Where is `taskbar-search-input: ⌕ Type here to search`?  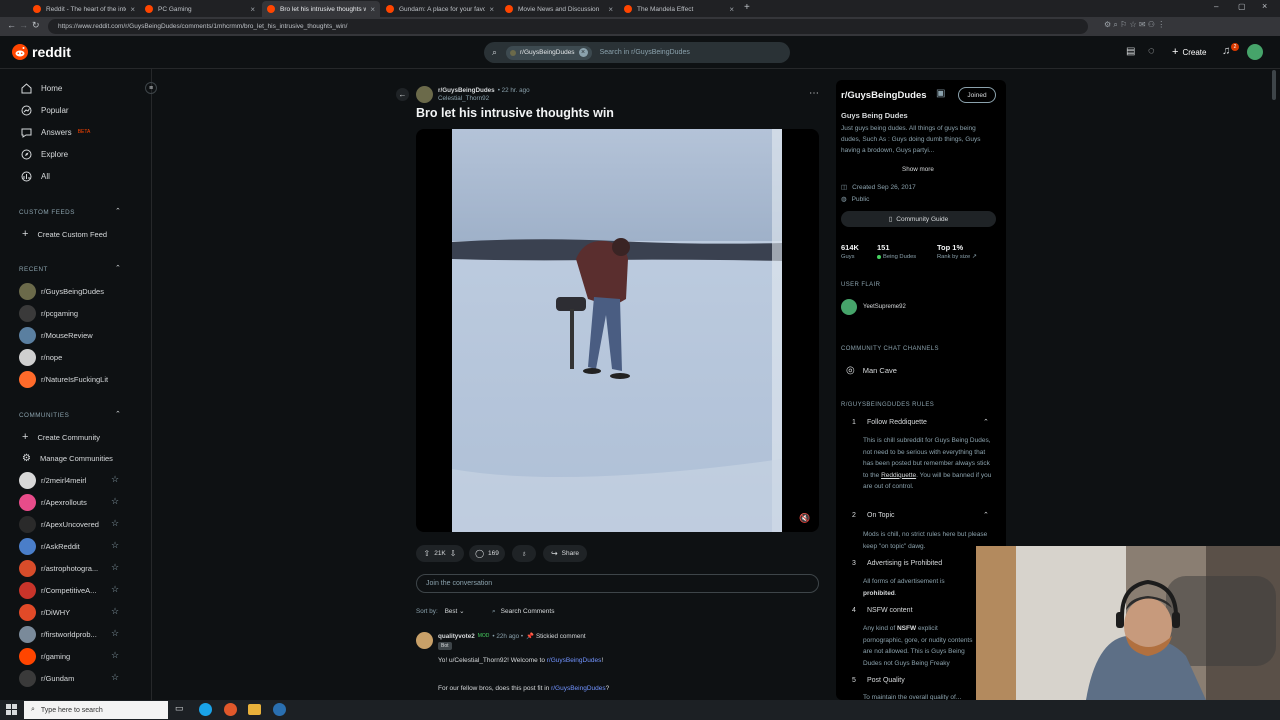 taskbar-search-input: ⌕ Type here to search is located at coordinates (96, 710).